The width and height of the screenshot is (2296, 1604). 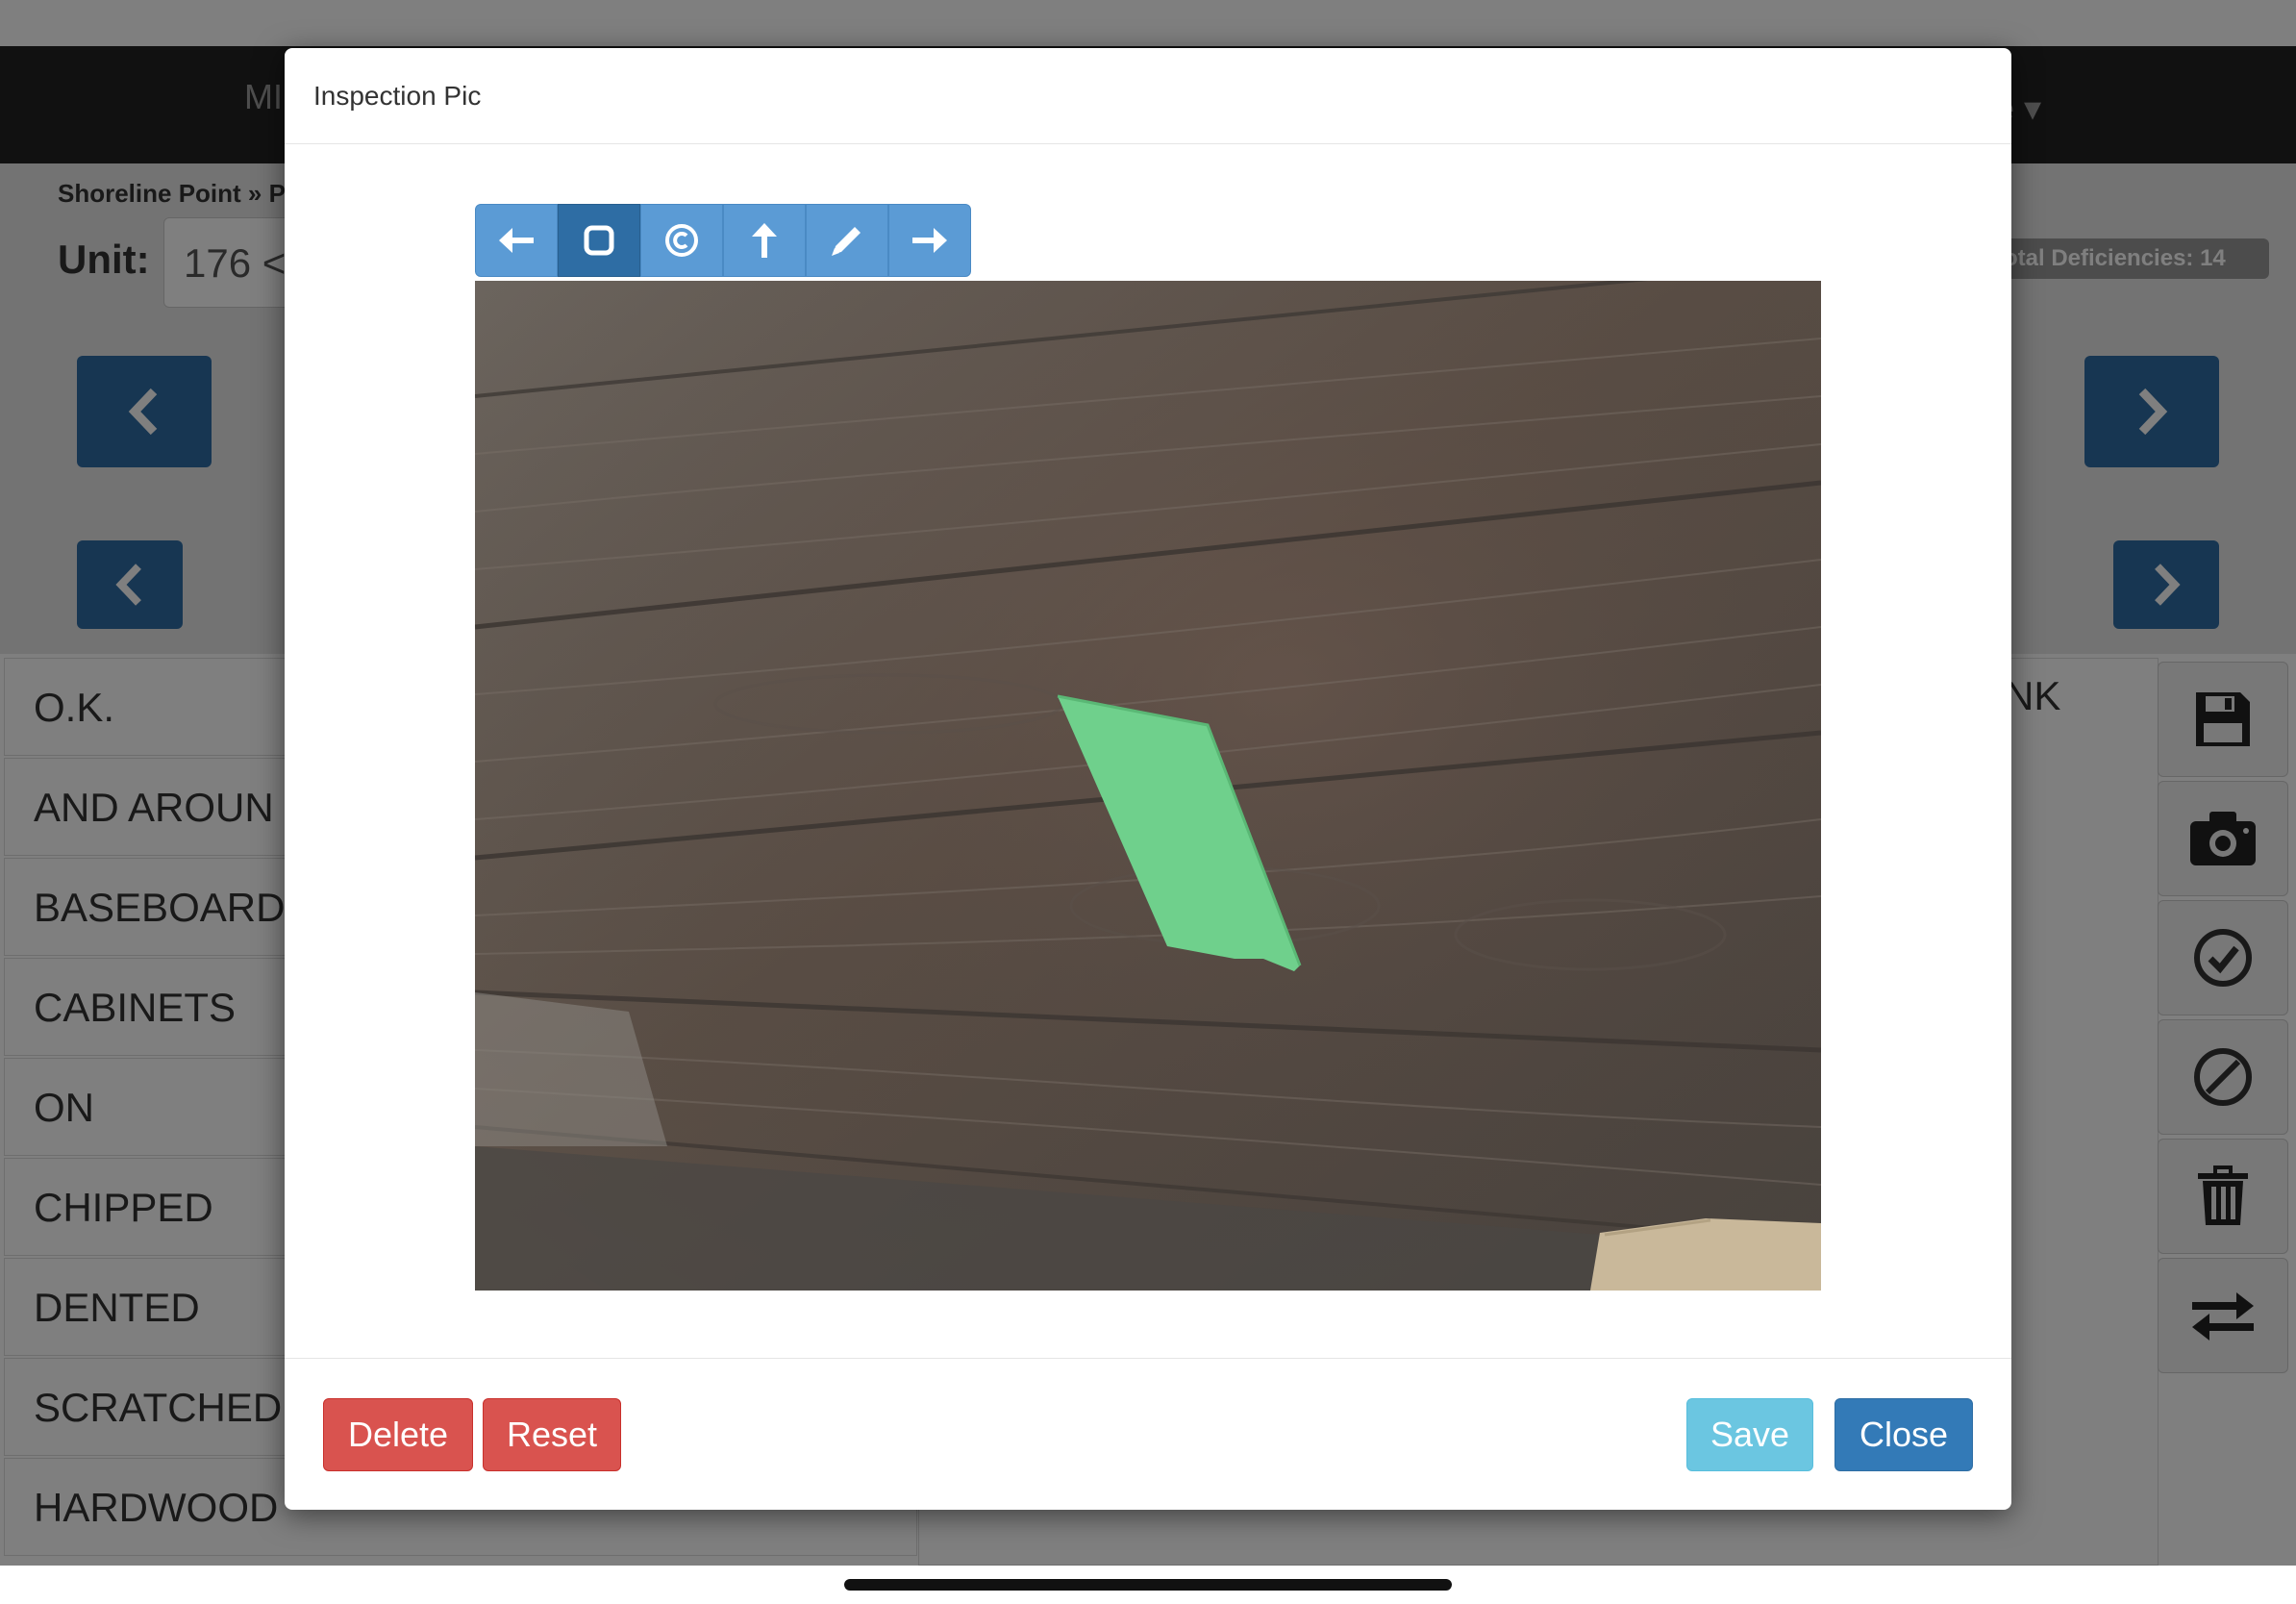 I want to click on rectangle-tool-button, so click(x=599, y=240).